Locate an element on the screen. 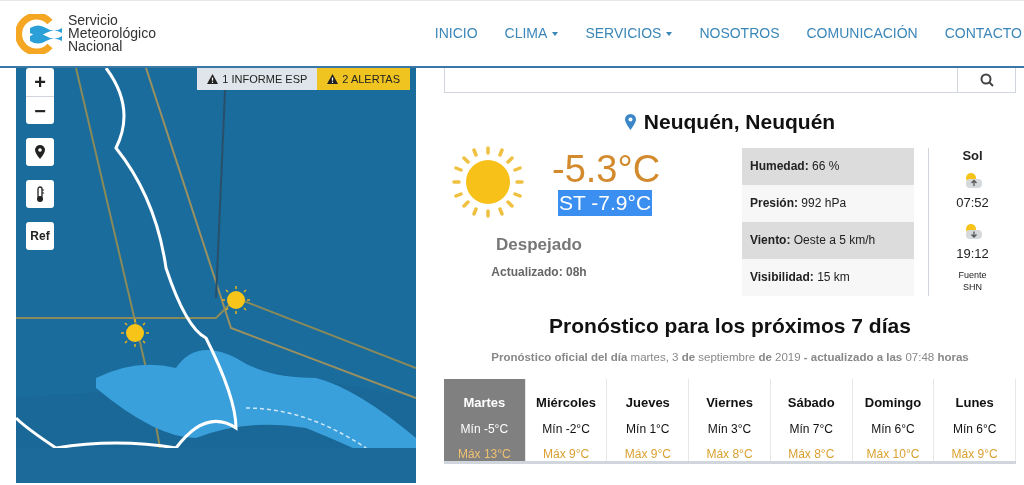 This screenshot has width=1024, height=485. nav-link: NOSOTROS is located at coordinates (739, 33).